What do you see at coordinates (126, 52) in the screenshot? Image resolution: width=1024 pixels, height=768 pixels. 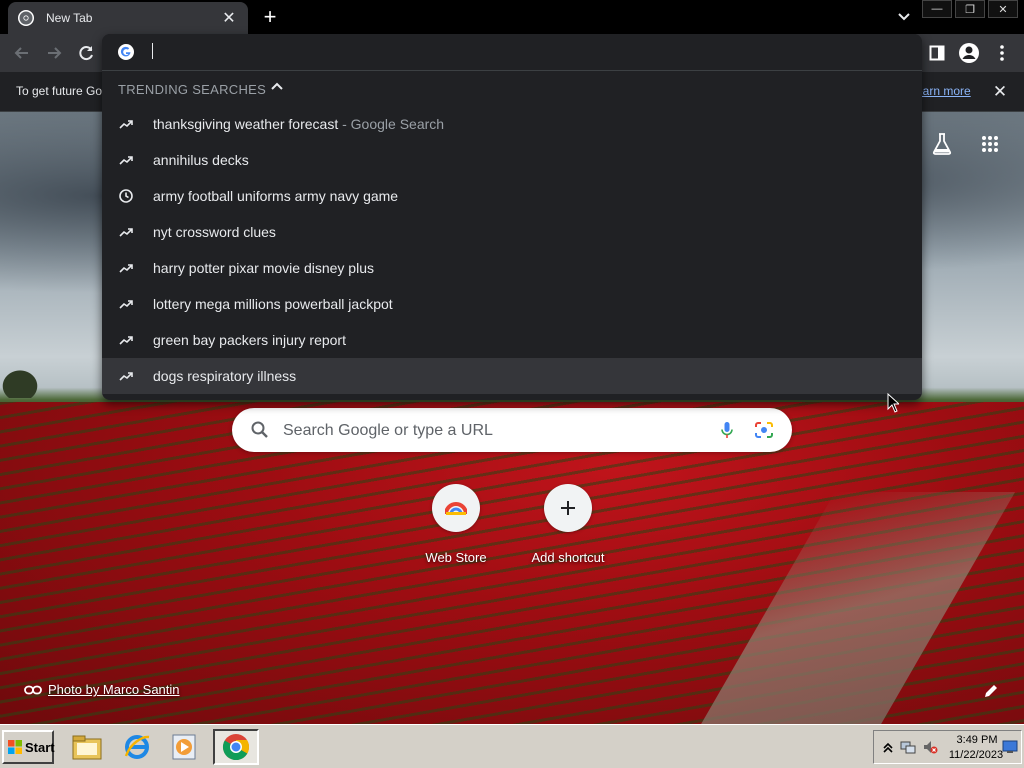 I see `google-g-icon` at bounding box center [126, 52].